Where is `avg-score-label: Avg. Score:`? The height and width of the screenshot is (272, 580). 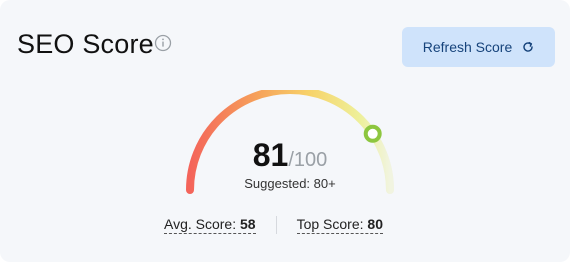
avg-score-label: Avg. Score: is located at coordinates (202, 224).